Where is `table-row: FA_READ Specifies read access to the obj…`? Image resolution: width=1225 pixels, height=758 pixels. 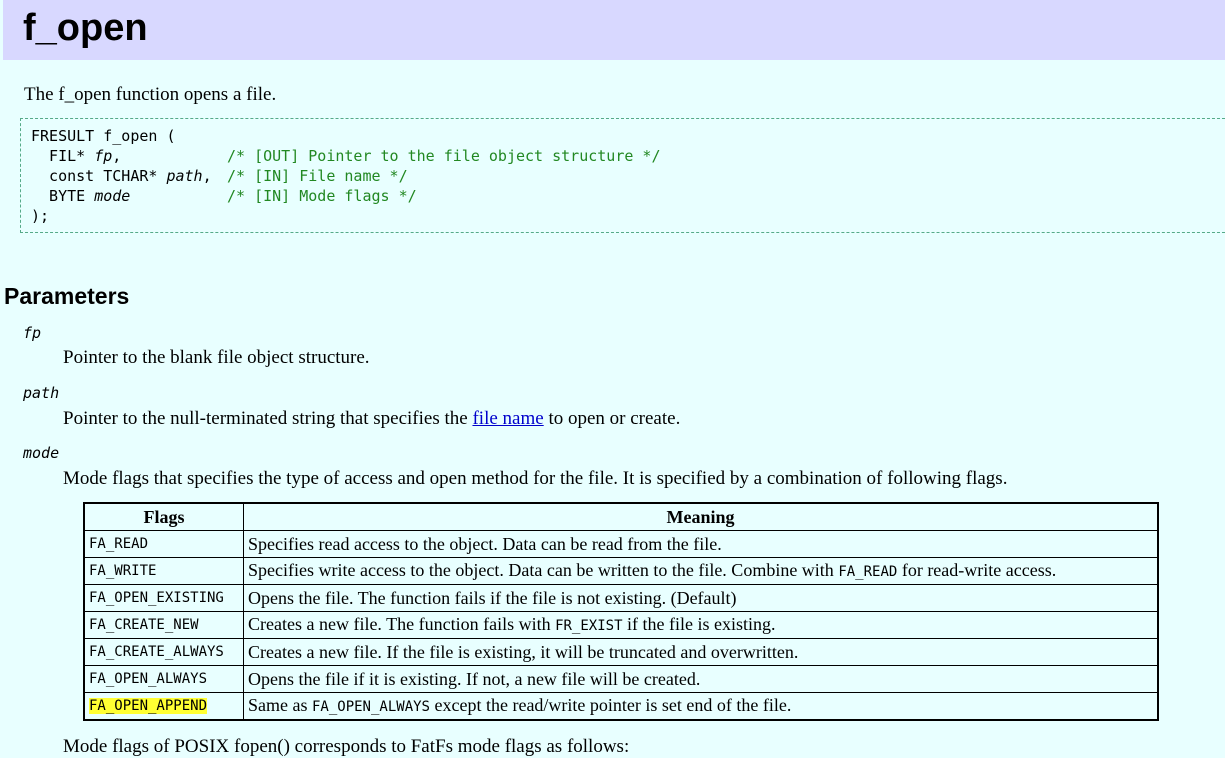 table-row: FA_READ Specifies read access to the obj… is located at coordinates (621, 544).